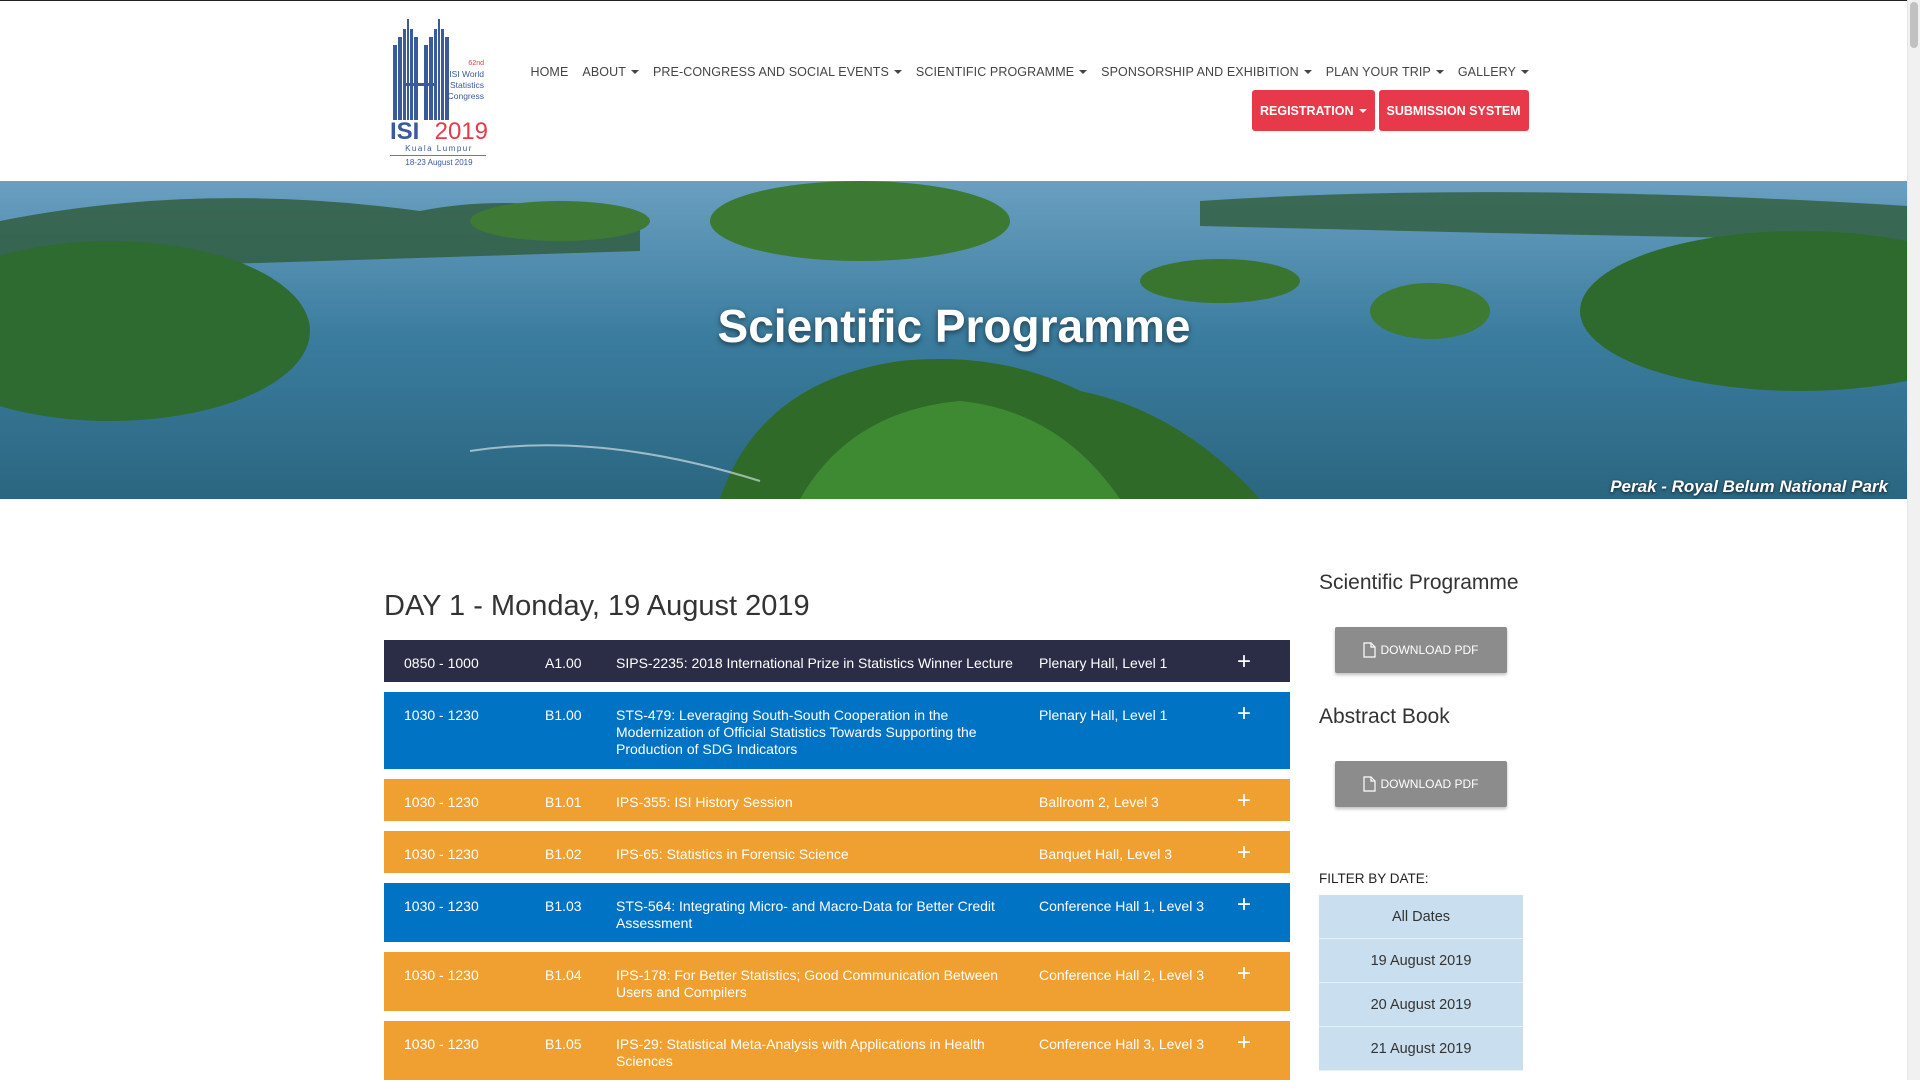  I want to click on session-code: B1.05, so click(563, 1044).